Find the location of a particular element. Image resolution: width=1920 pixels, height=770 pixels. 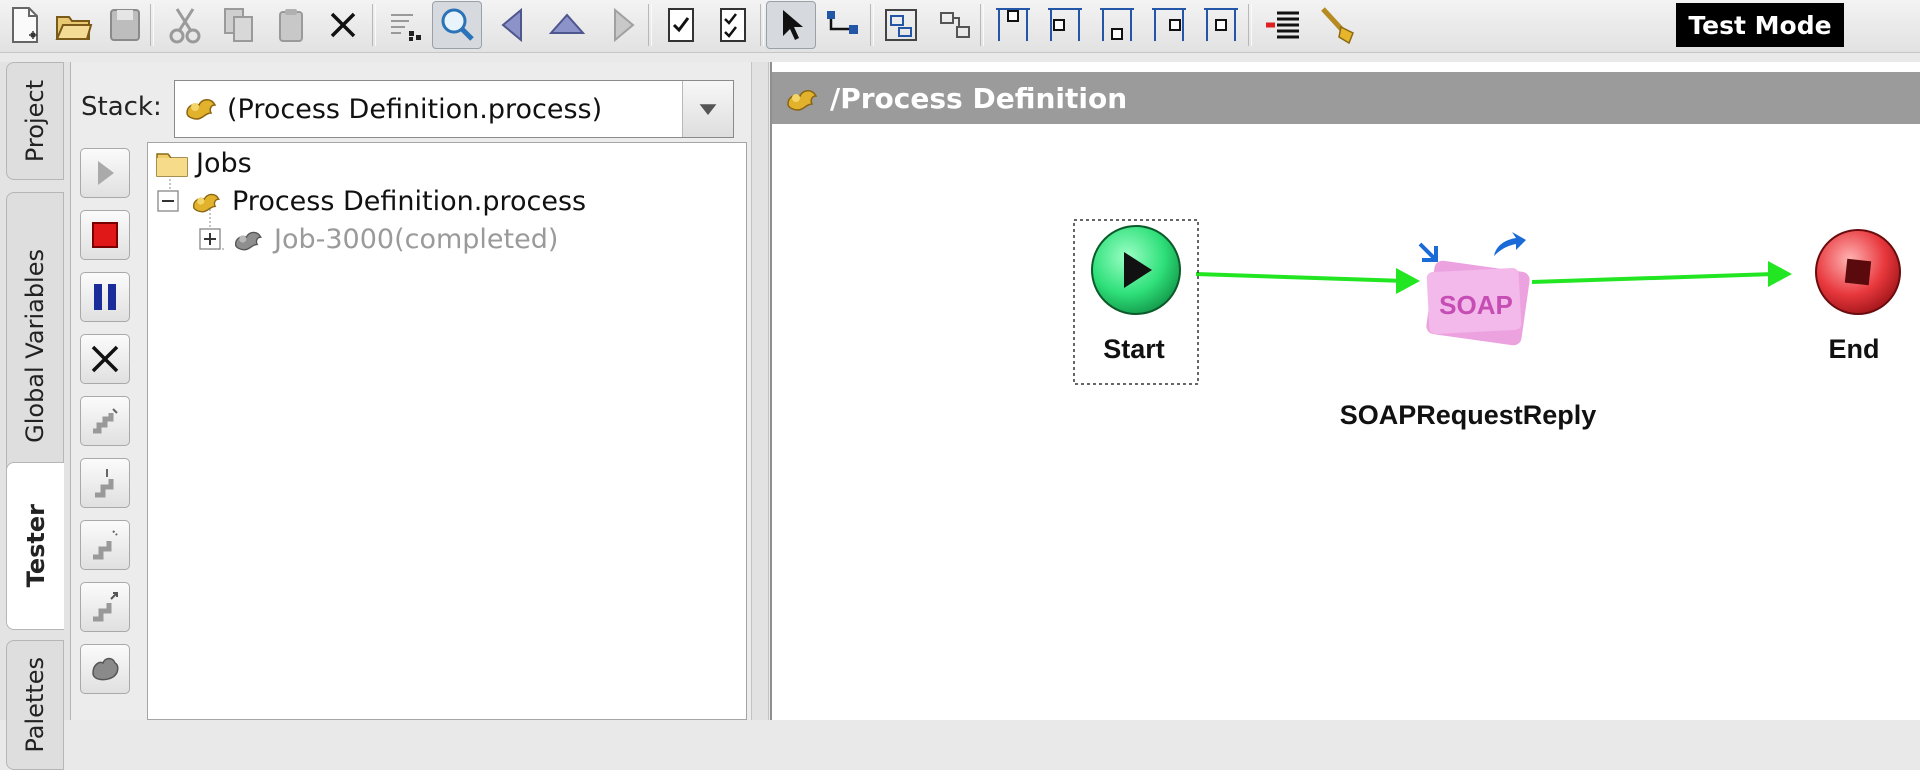

canvas-title: /Process Definition is located at coordinates (979, 98).